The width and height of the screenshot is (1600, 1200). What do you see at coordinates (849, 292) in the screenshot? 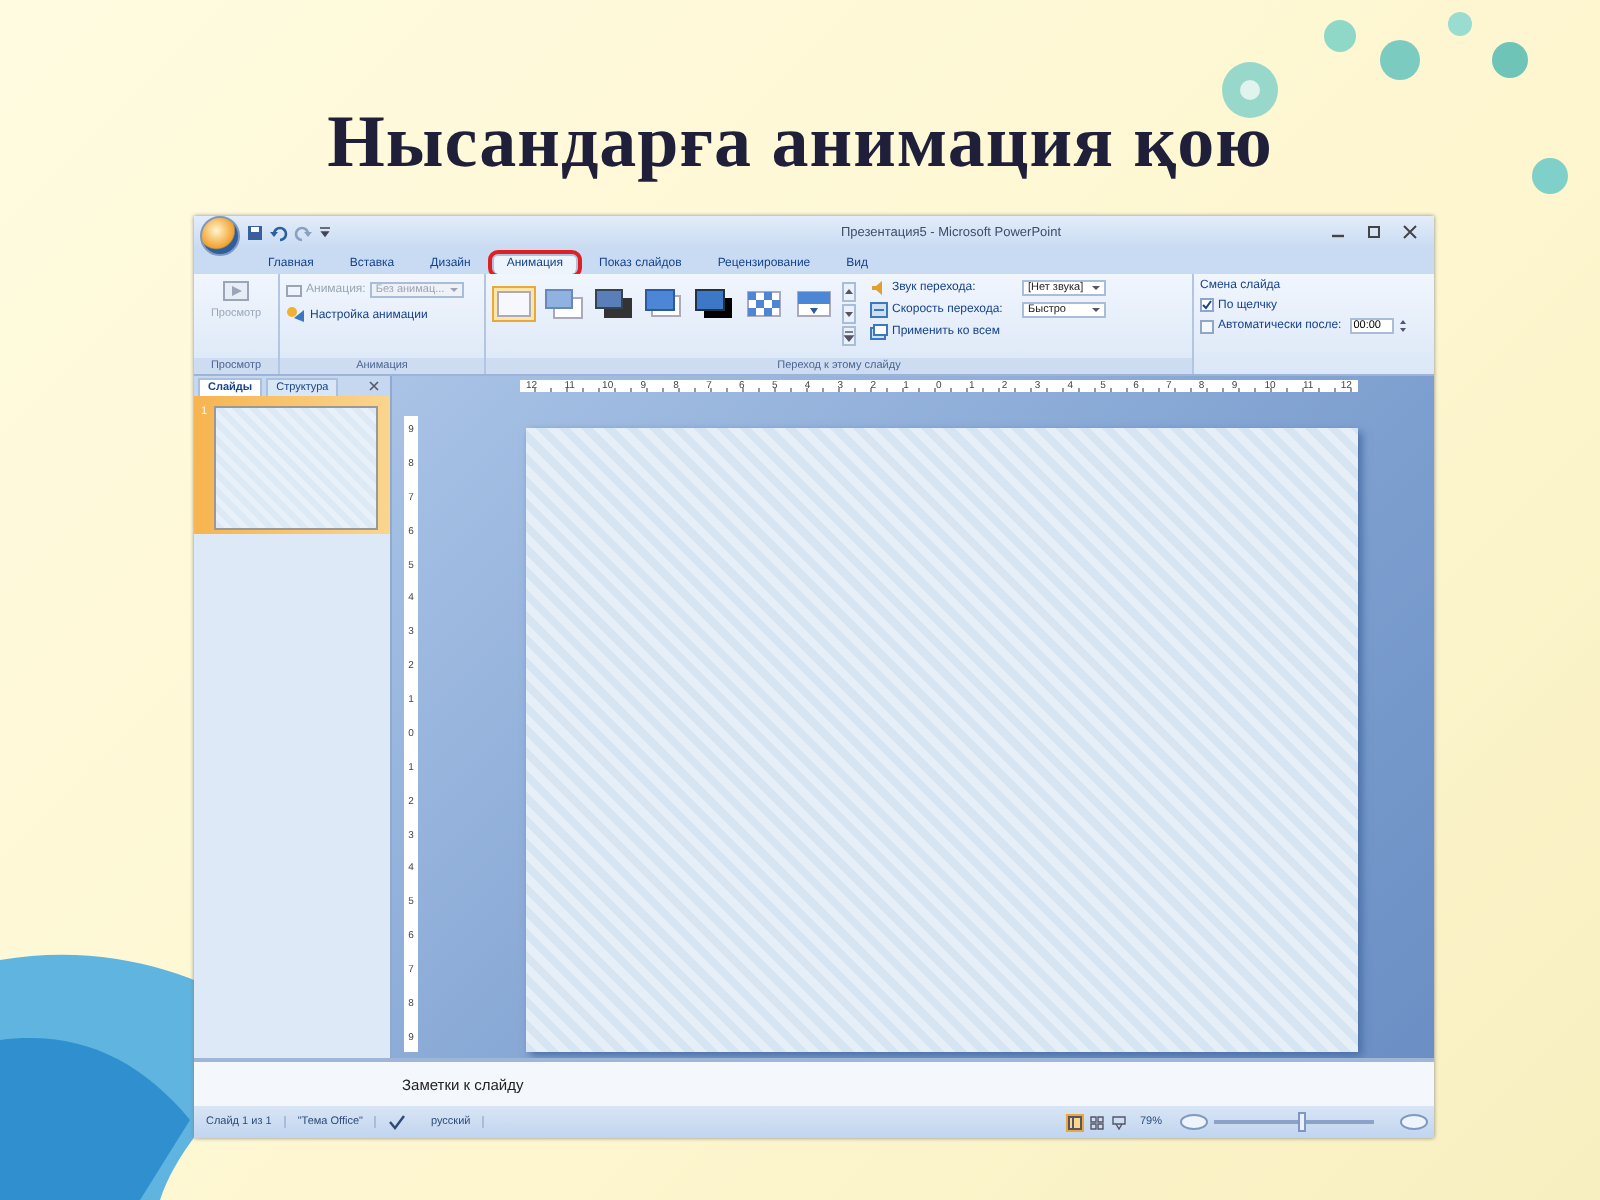
I see `scroll-up-icon` at bounding box center [849, 292].